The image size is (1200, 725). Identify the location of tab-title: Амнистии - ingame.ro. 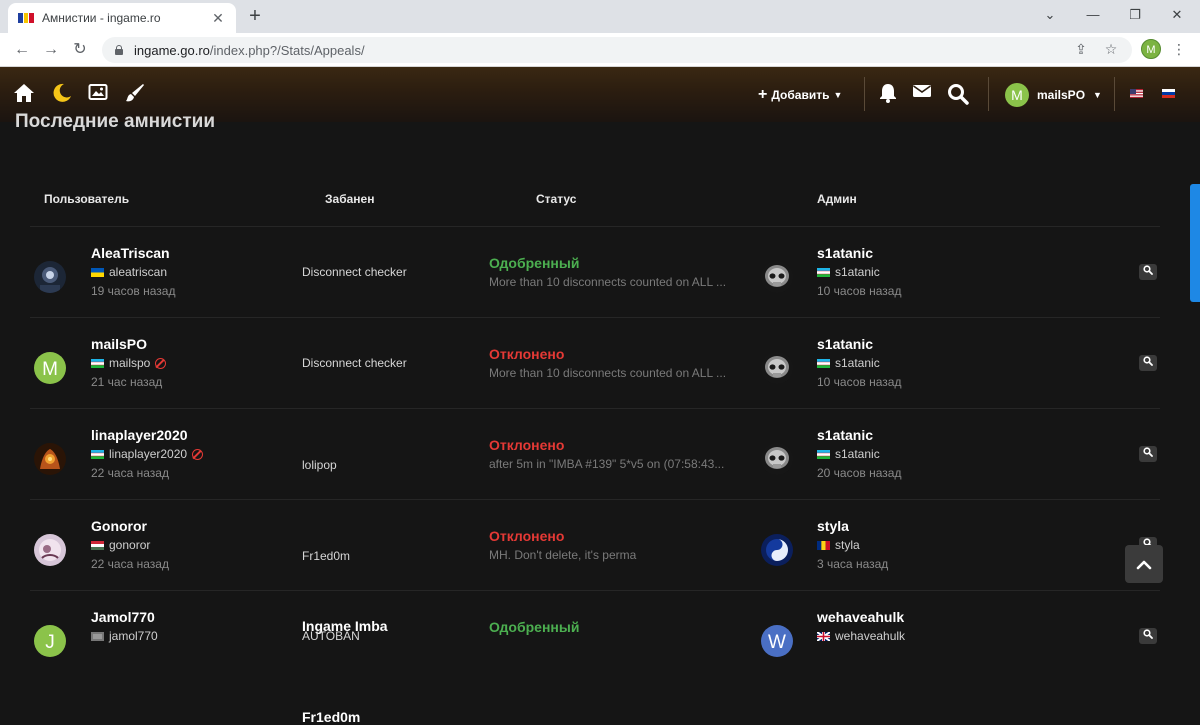
(126, 18).